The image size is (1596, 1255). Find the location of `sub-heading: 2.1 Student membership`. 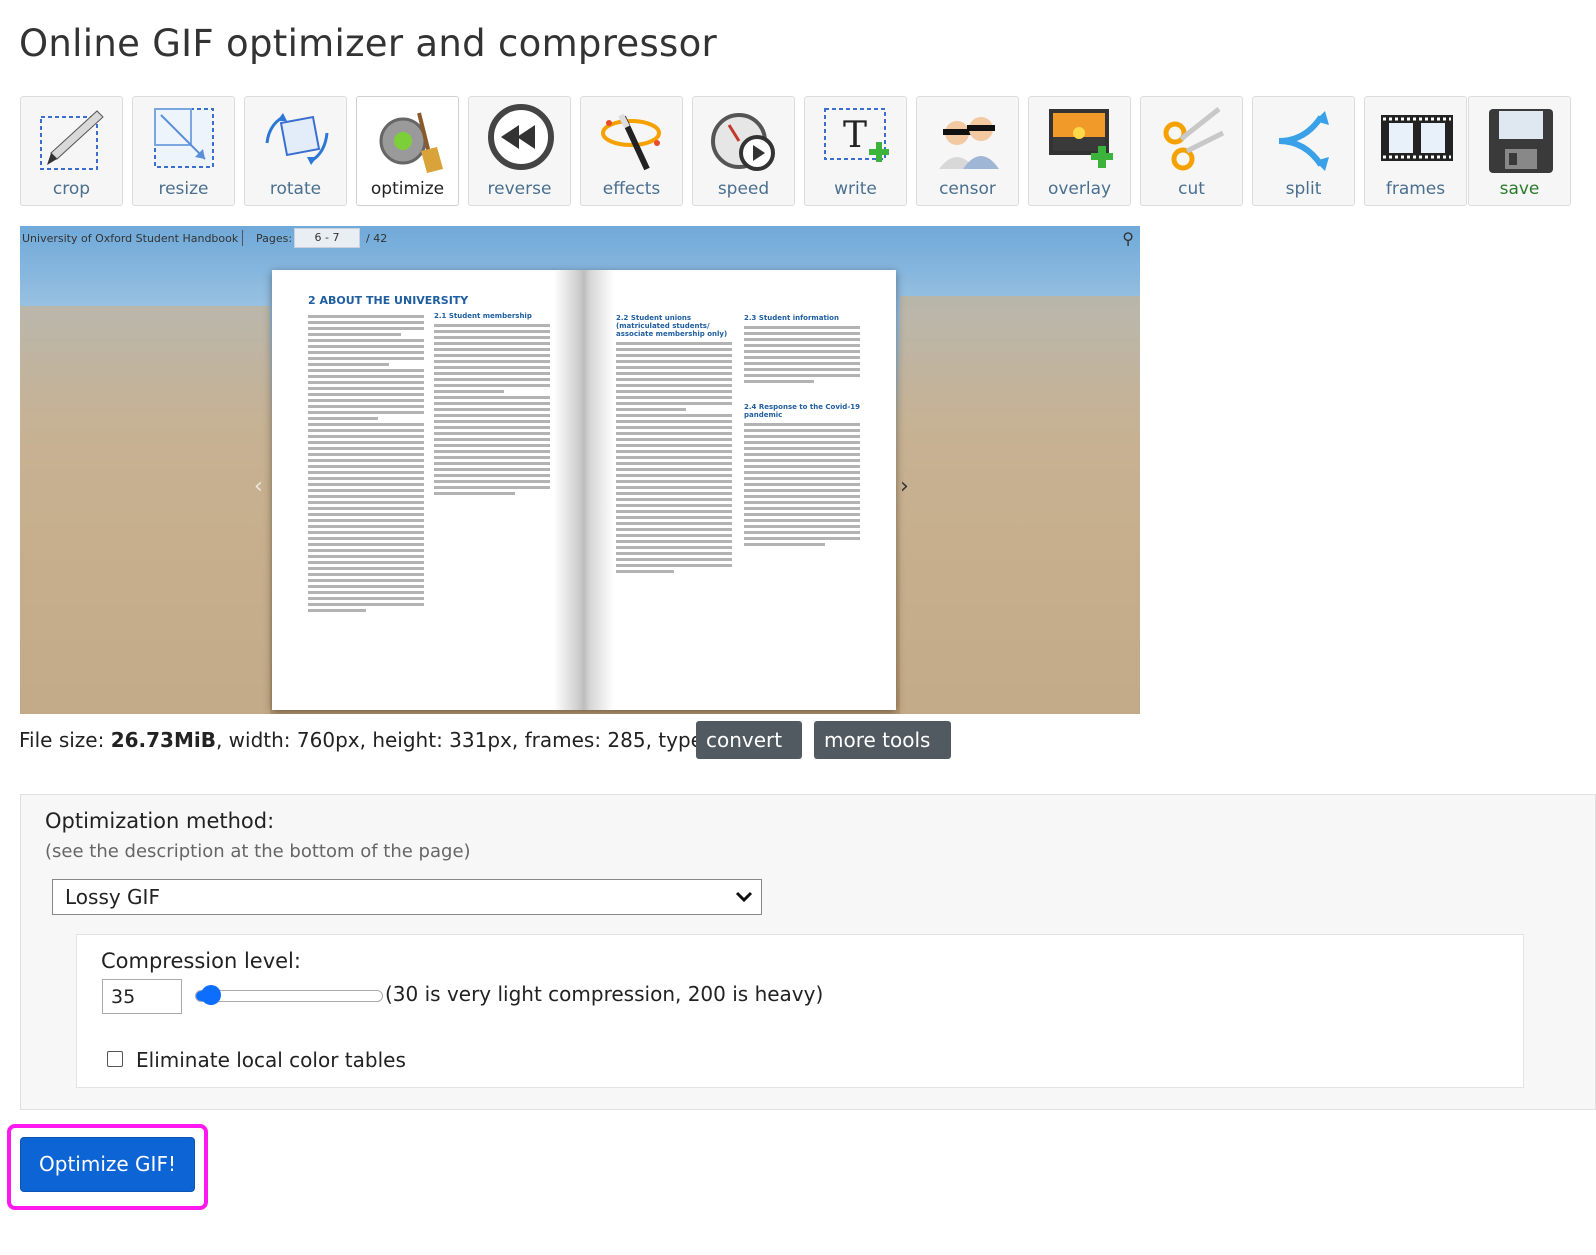

sub-heading: 2.1 Student membership is located at coordinates (483, 316).